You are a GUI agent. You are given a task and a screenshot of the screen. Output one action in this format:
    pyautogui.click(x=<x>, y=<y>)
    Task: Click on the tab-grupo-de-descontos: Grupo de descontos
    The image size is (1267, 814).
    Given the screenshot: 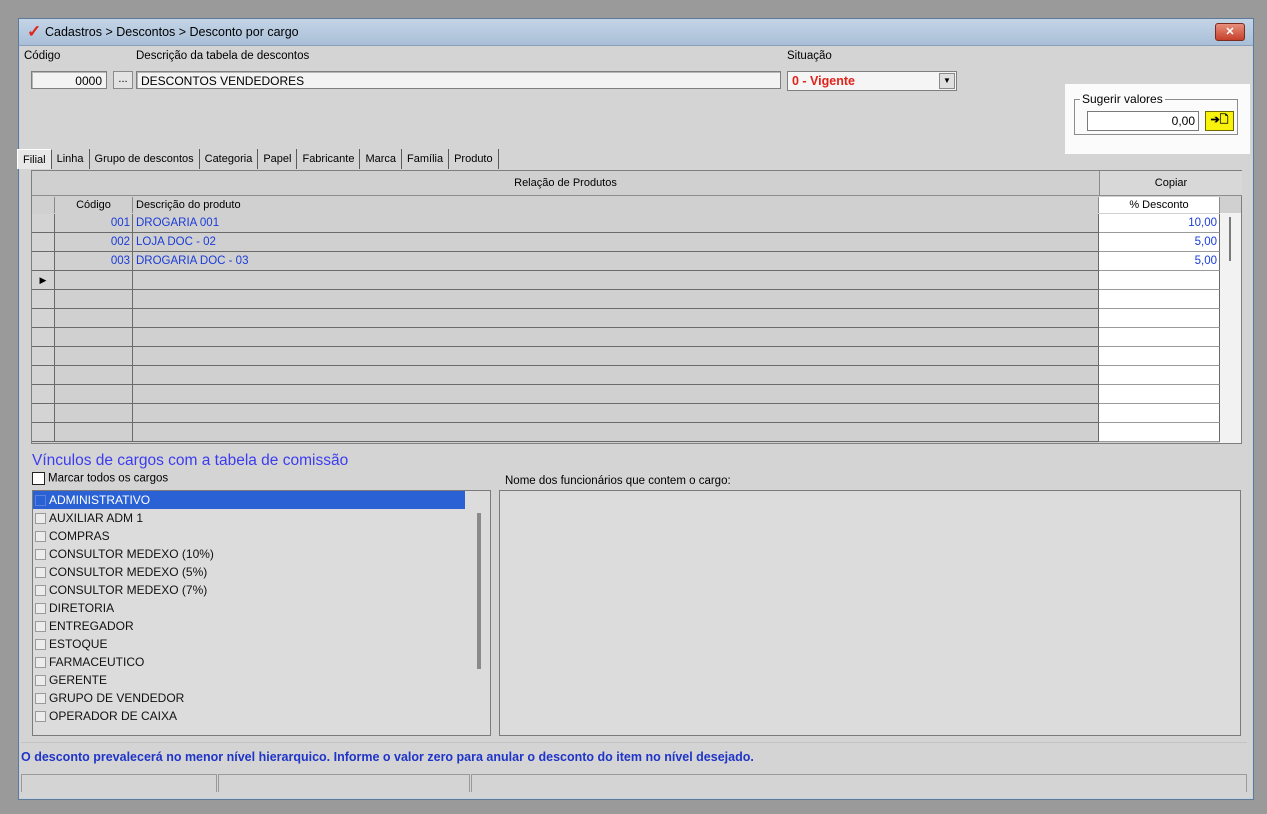 What is the action you would take?
    pyautogui.click(x=145, y=159)
    